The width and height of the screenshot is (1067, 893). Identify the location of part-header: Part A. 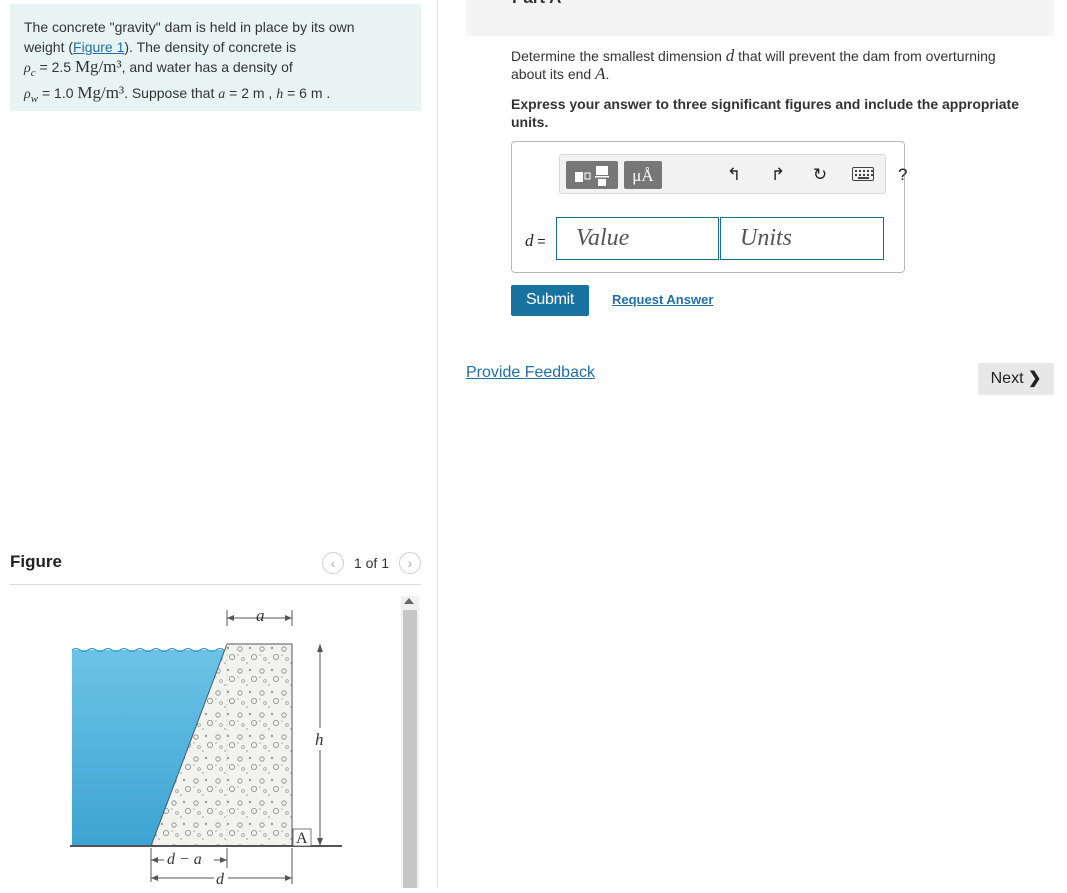
(760, 18).